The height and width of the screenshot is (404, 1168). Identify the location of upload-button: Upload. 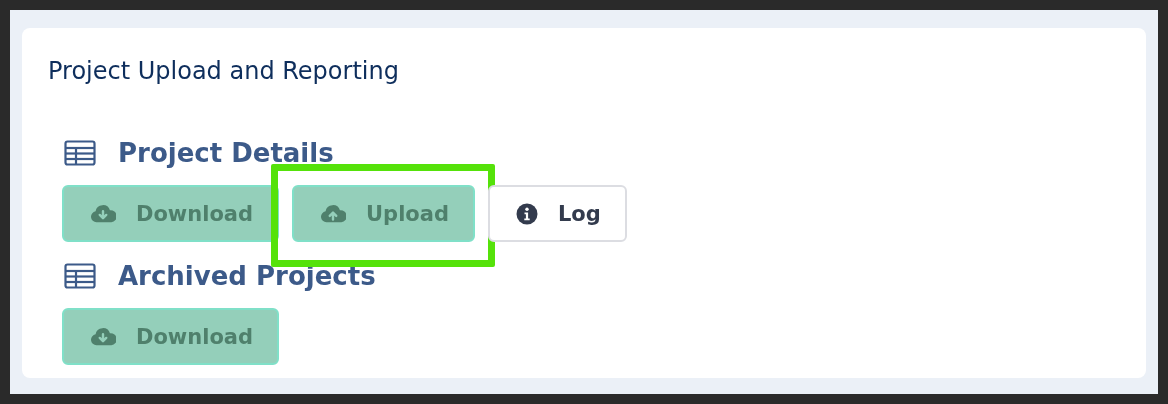
(383, 213).